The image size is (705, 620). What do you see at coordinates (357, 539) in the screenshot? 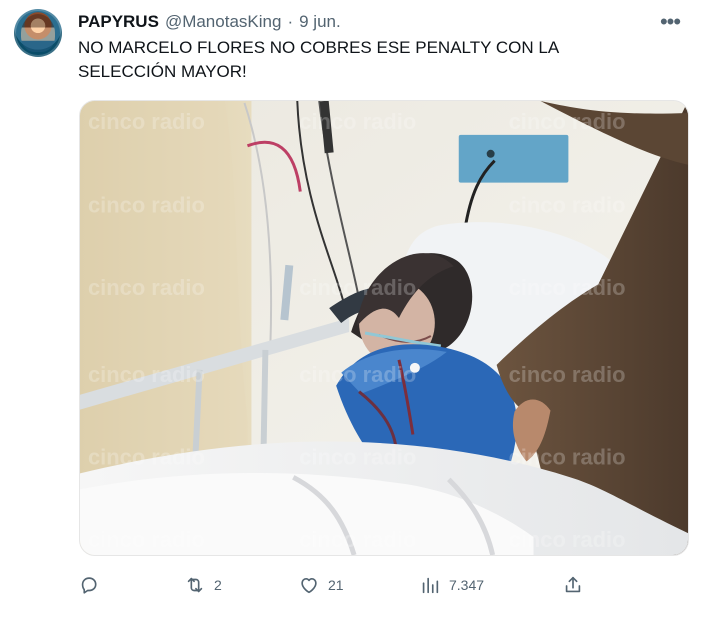
I see `watermark-bottom-center: cinco radio` at bounding box center [357, 539].